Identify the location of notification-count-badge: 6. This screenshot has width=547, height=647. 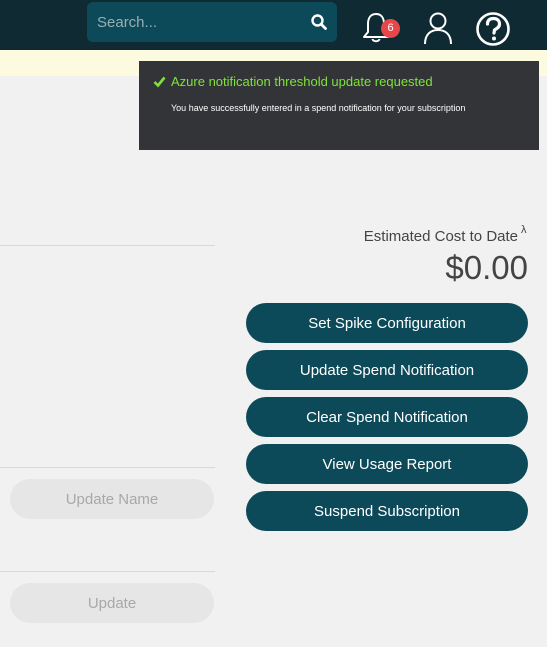
(390, 28).